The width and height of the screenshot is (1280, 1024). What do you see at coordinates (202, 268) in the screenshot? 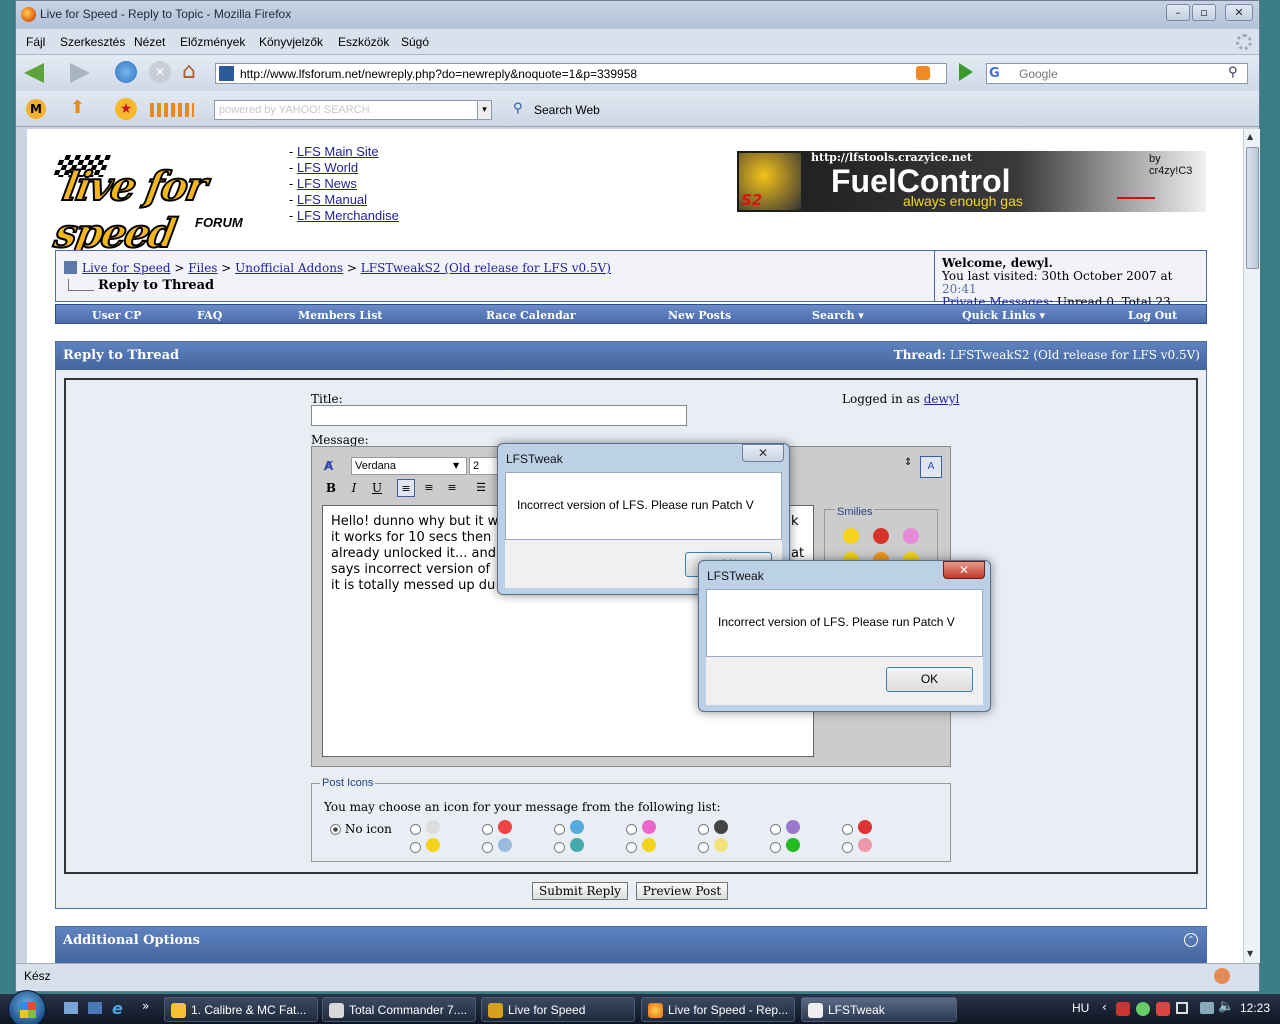
I see `crumb-files: Files` at bounding box center [202, 268].